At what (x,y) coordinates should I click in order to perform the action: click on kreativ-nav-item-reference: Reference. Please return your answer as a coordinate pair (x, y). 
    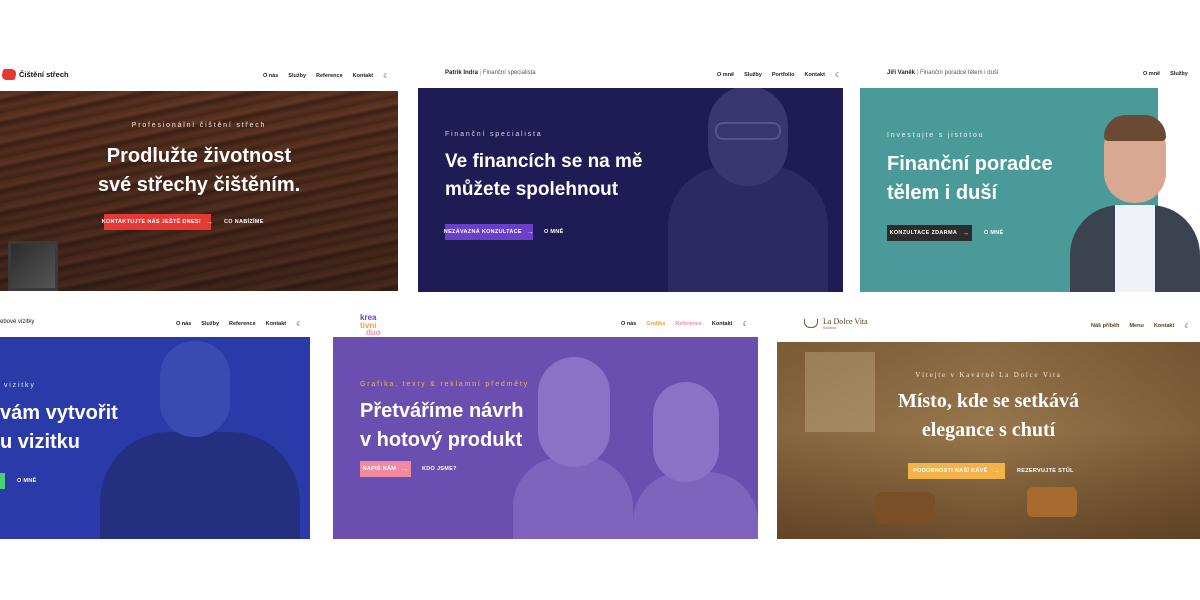
    Looking at the image, I should click on (688, 324).